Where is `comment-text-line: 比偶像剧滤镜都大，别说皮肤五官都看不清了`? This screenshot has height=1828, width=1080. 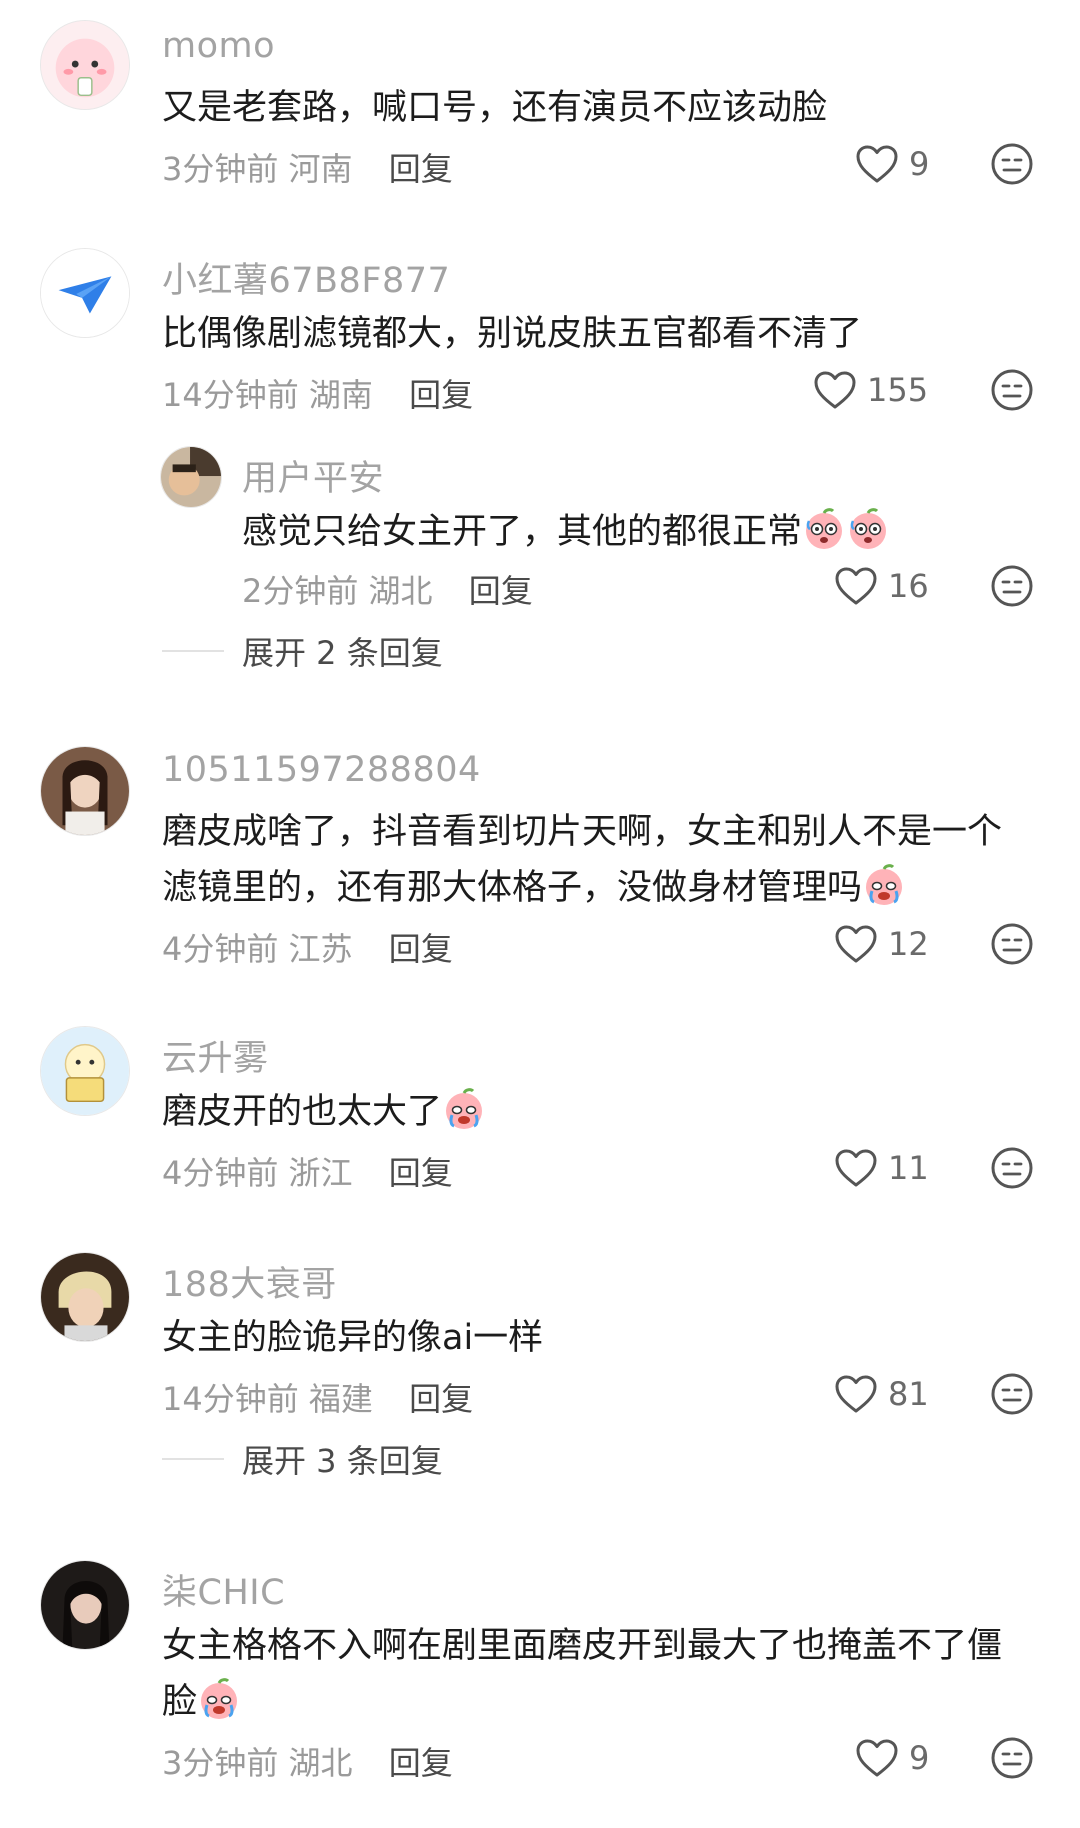
comment-text-line: 比偶像剧滤镜都大，别说皮肤五官都看不清了 is located at coordinates (512, 334).